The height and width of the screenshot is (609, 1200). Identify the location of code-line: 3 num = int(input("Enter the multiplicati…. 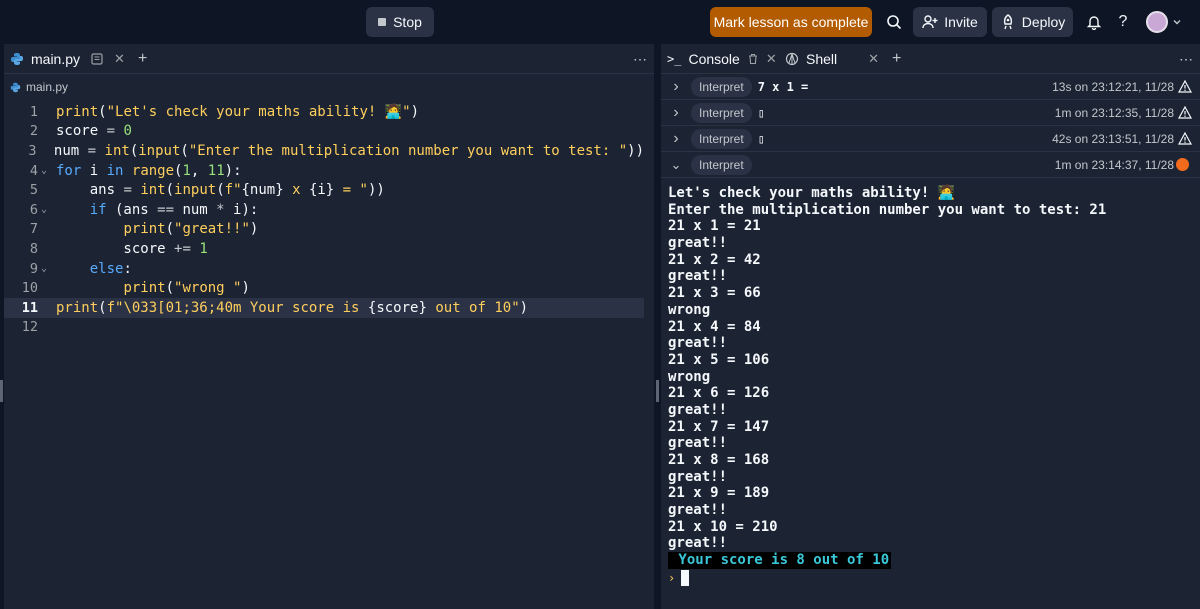
(324, 151).